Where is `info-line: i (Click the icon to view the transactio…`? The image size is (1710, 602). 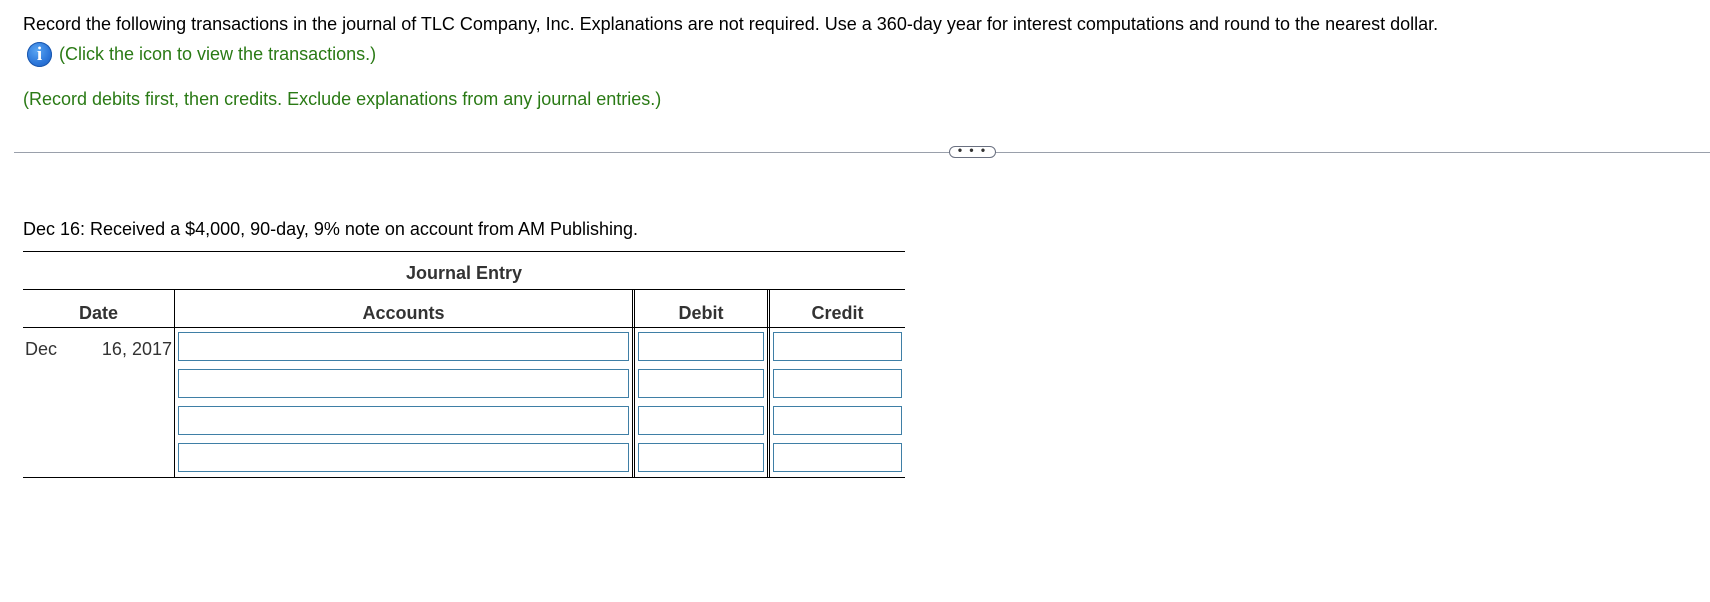
info-line: i (Click the icon to view the transactio… is located at coordinates (201, 54).